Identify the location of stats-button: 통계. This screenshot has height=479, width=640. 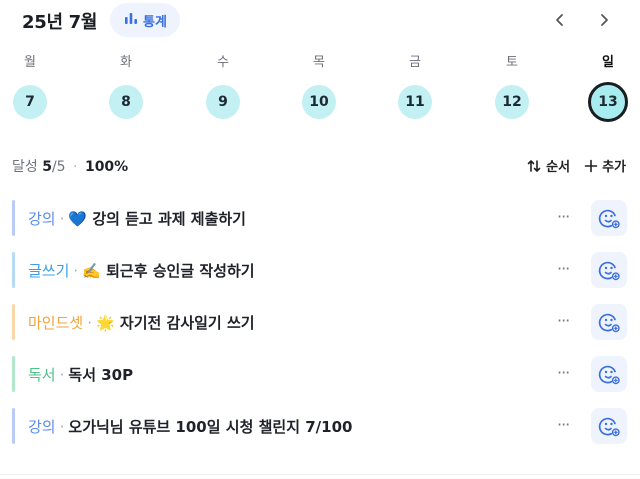
(145, 20).